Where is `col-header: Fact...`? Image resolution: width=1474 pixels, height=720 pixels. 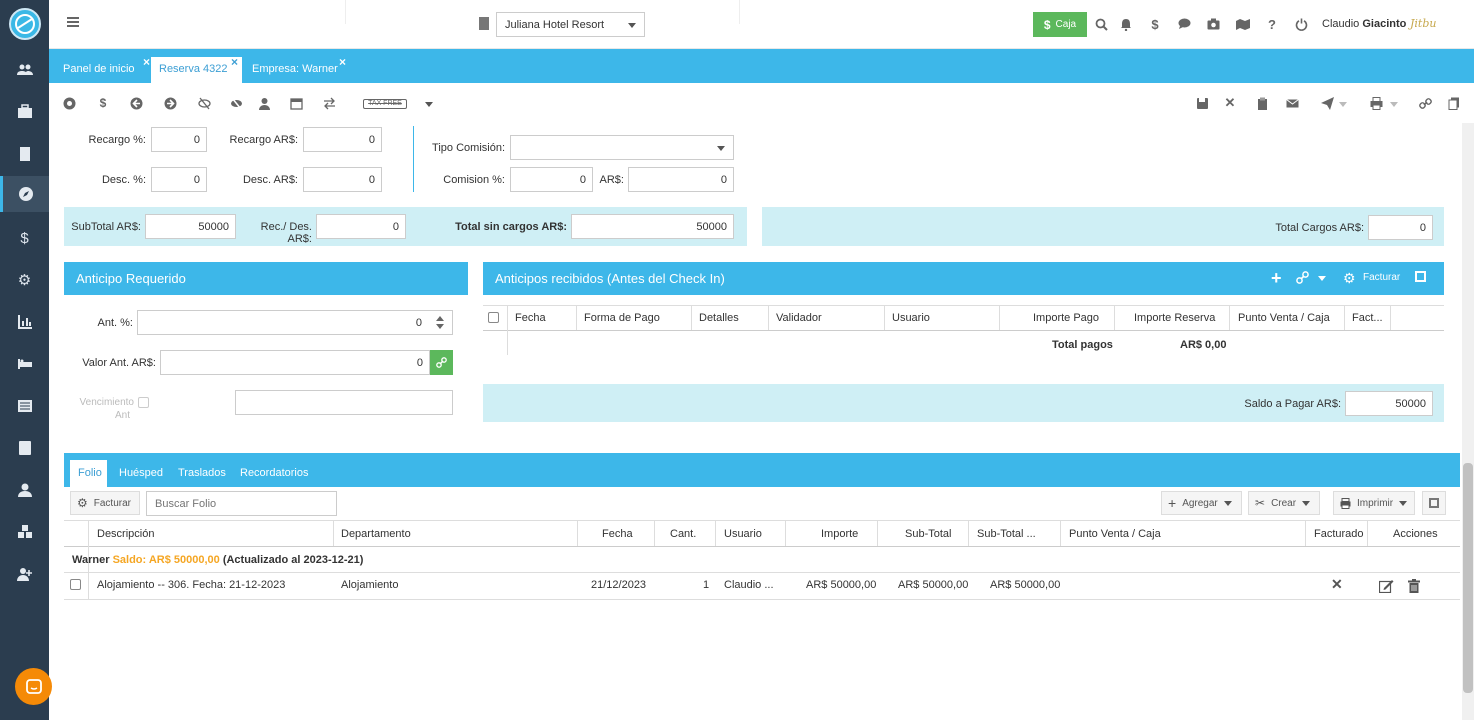 col-header: Fact... is located at coordinates (1367, 318).